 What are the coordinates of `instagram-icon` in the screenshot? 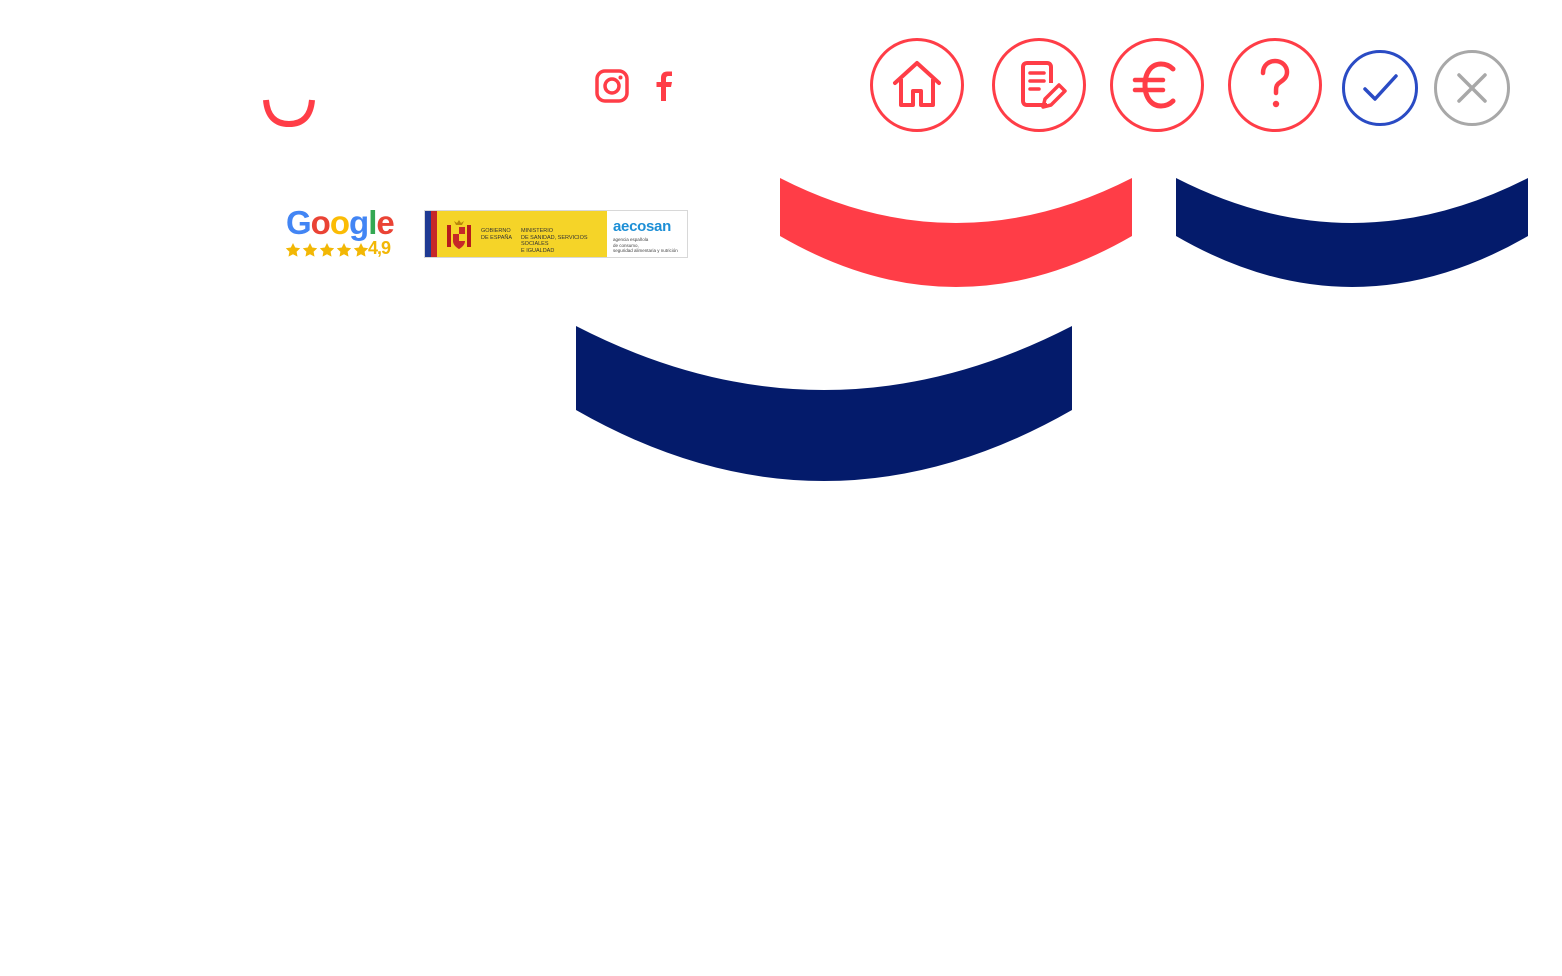 It's located at (612, 86).